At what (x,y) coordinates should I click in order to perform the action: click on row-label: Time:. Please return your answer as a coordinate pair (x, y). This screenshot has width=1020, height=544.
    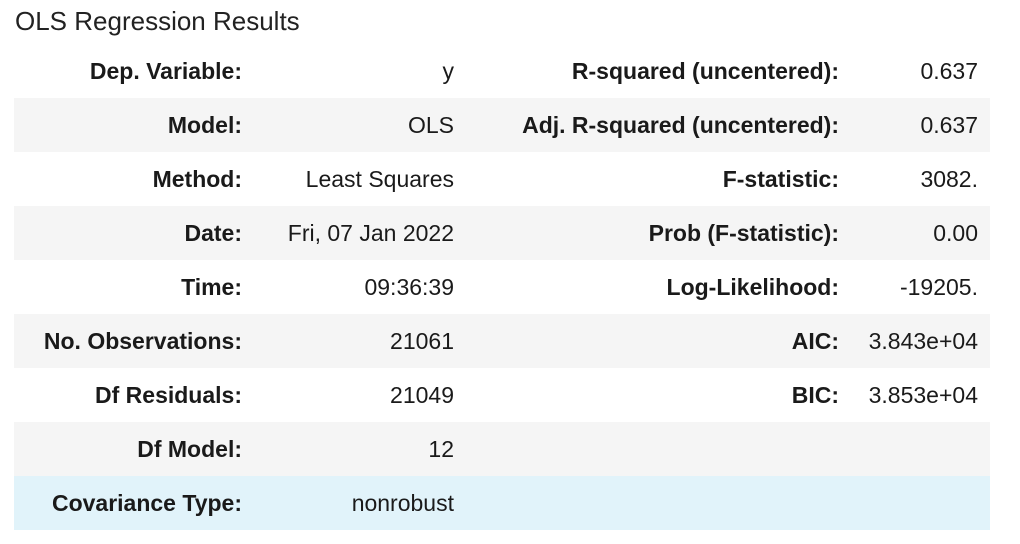
    Looking at the image, I should click on (211, 286).